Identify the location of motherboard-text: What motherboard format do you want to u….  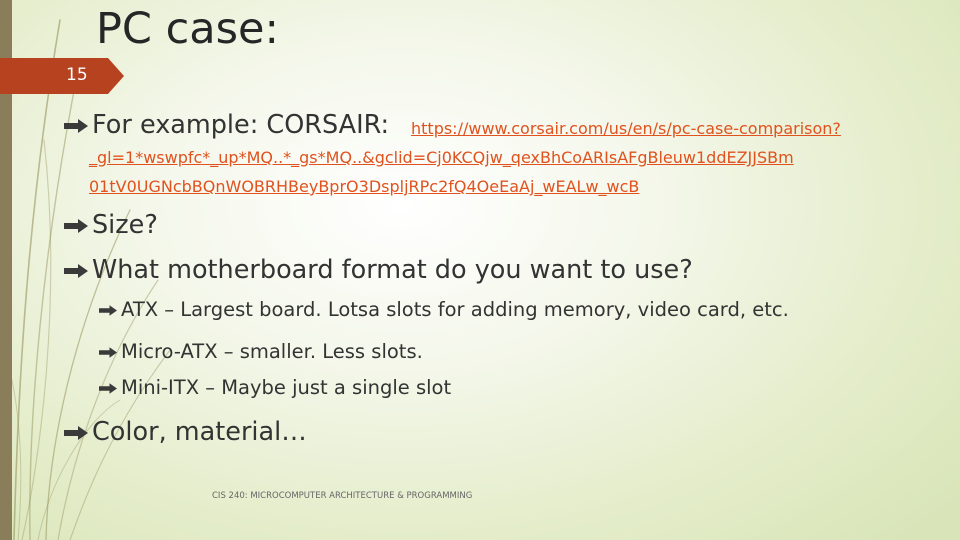
(392, 270).